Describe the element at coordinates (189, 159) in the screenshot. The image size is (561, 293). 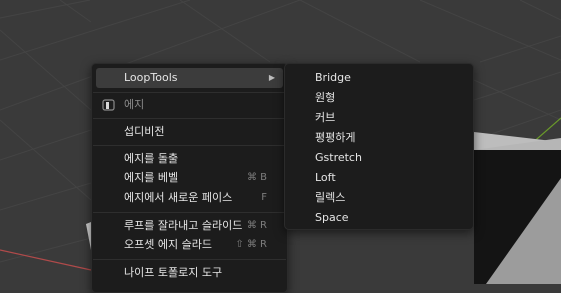
I see `extrude-edges-menu-item: 에지를 돌출` at that location.